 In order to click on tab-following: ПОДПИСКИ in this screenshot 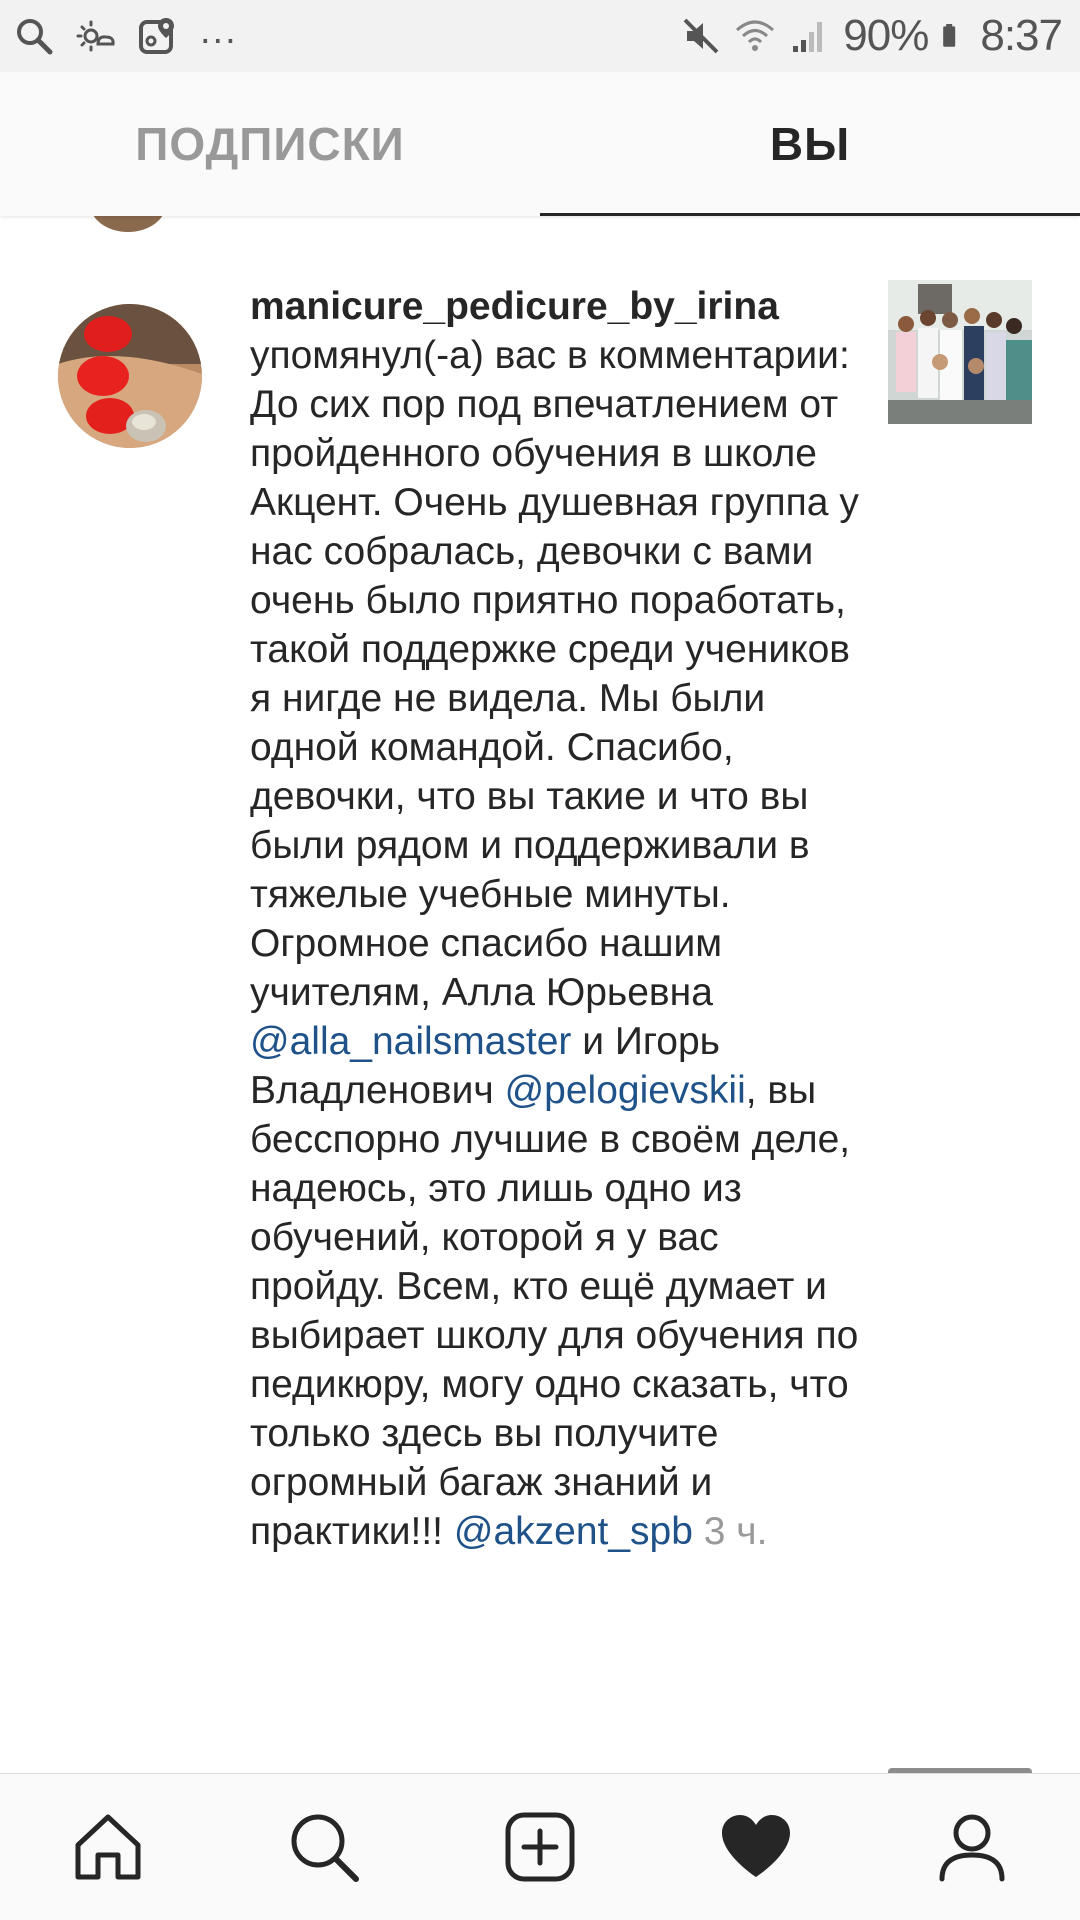, I will do `click(270, 144)`.